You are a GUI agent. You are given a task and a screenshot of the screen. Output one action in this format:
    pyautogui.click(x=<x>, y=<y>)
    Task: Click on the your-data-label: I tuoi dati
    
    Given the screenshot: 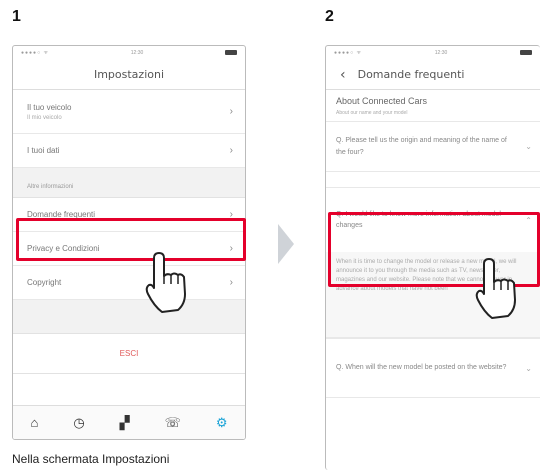 What is the action you would take?
    pyautogui.click(x=43, y=150)
    